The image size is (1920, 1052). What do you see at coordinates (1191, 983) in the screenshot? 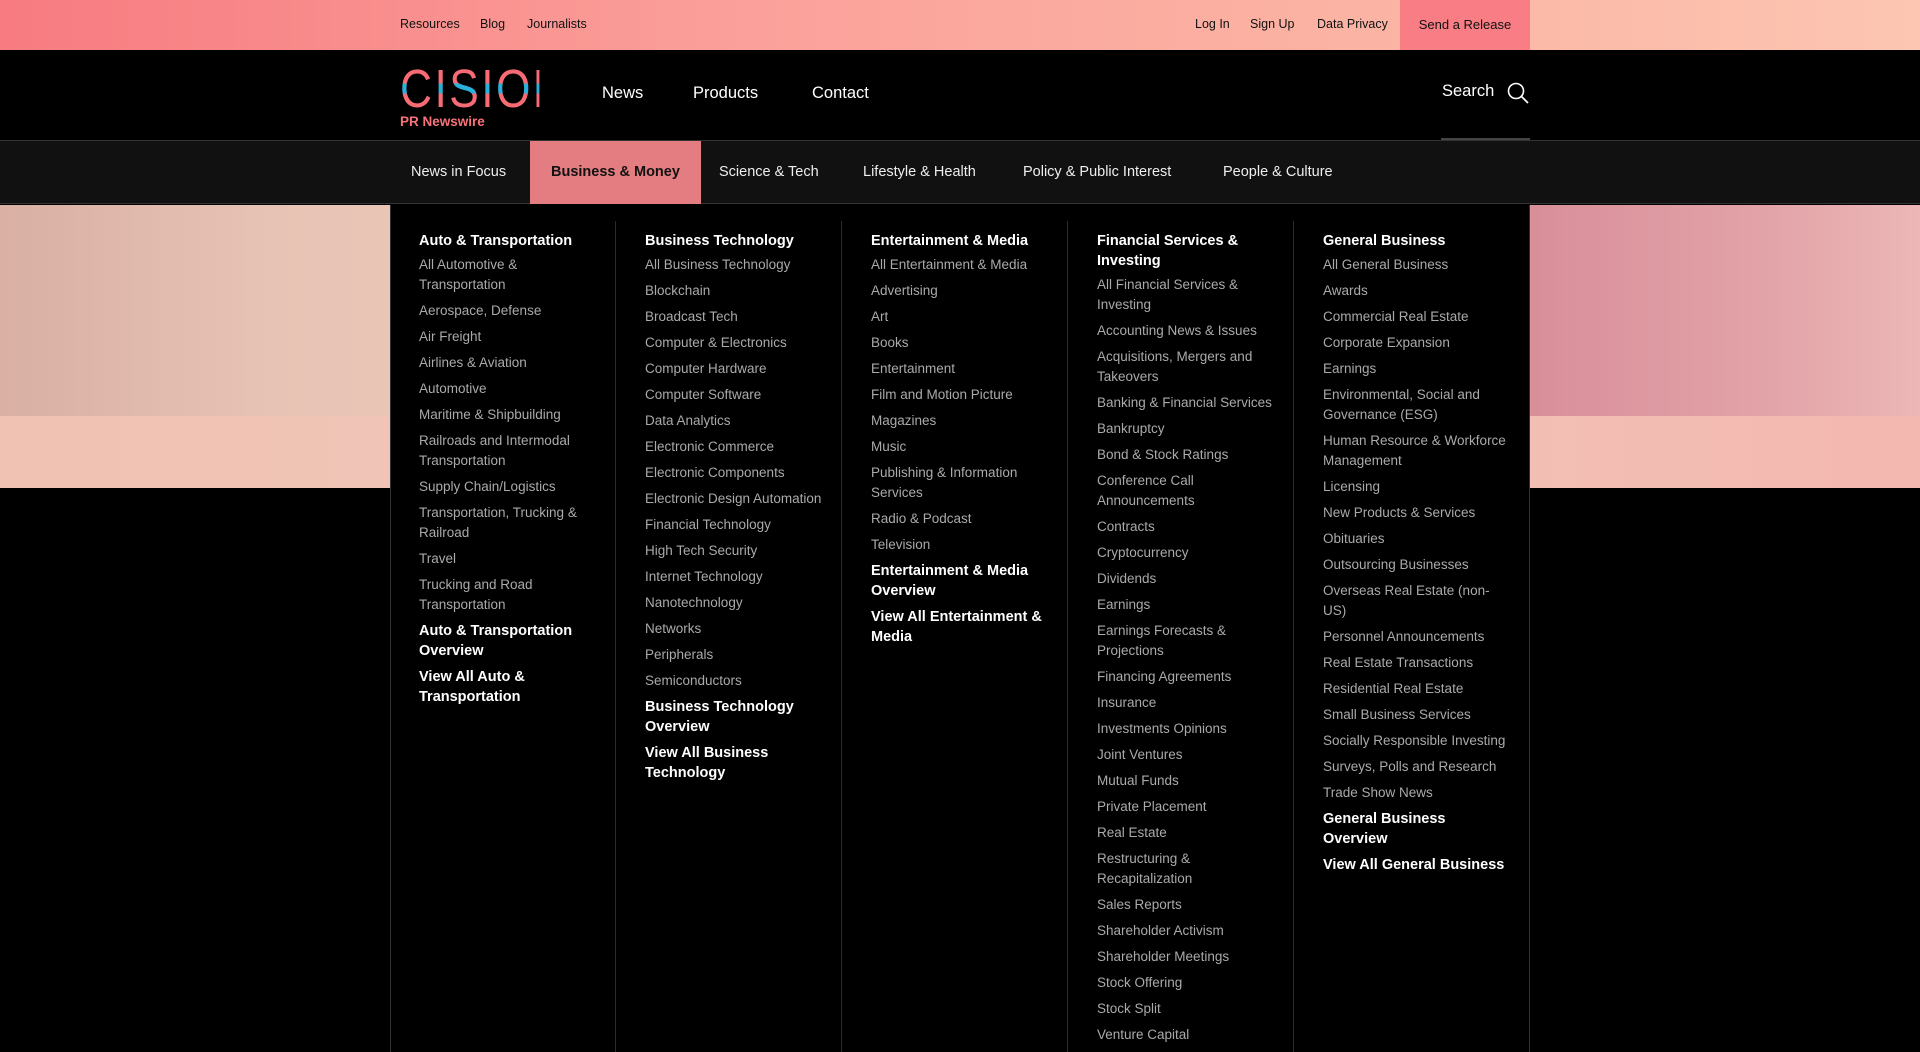
I see `menu-item-link: Stock Offering` at bounding box center [1191, 983].